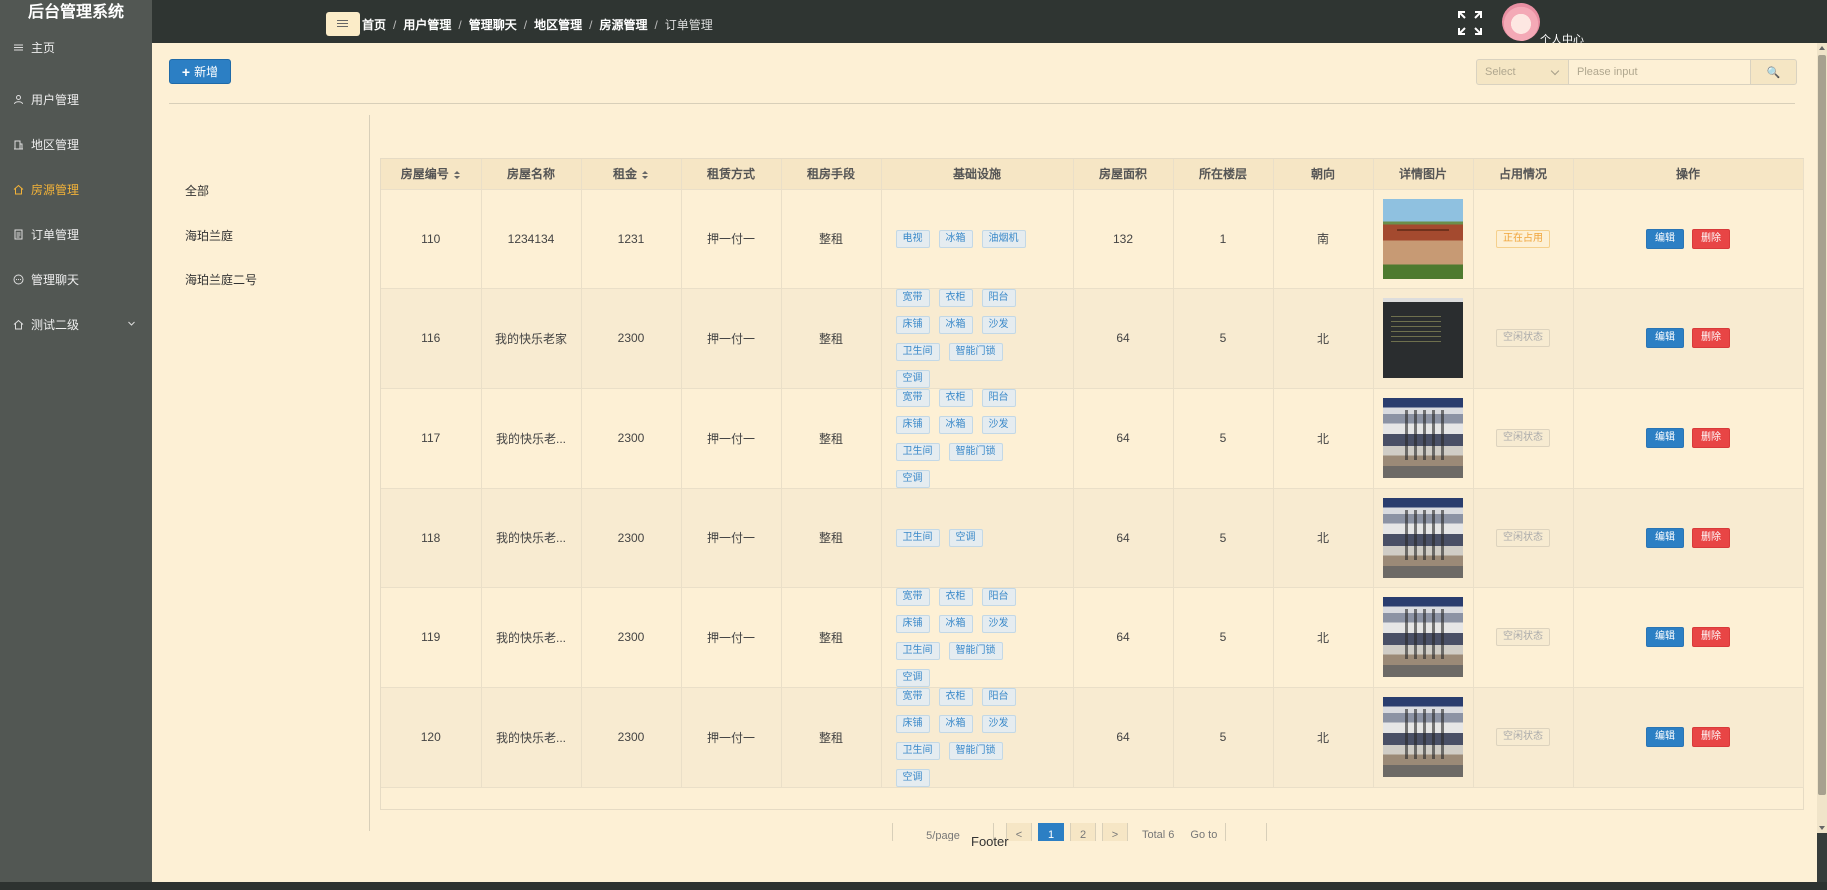 The image size is (1827, 890). Describe the element at coordinates (1822, 438) in the screenshot. I see `vertical-scrollbar` at that location.